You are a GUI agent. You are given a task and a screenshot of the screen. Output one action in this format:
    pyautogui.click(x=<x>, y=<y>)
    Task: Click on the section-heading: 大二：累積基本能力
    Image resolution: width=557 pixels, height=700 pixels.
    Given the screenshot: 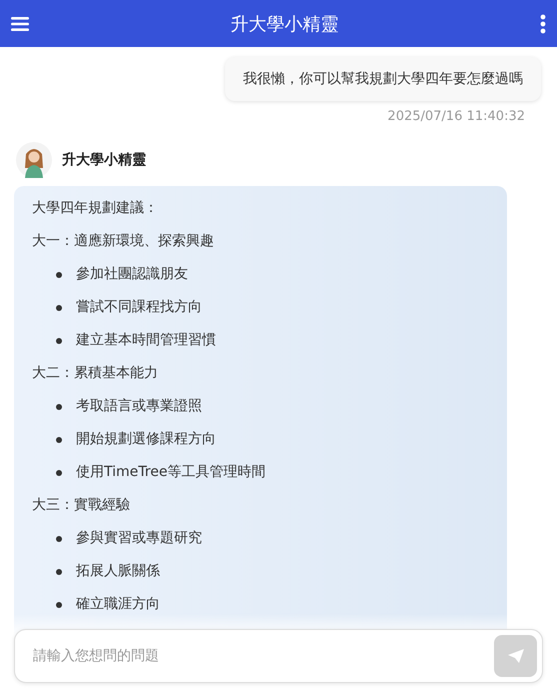 What is the action you would take?
    pyautogui.click(x=95, y=373)
    